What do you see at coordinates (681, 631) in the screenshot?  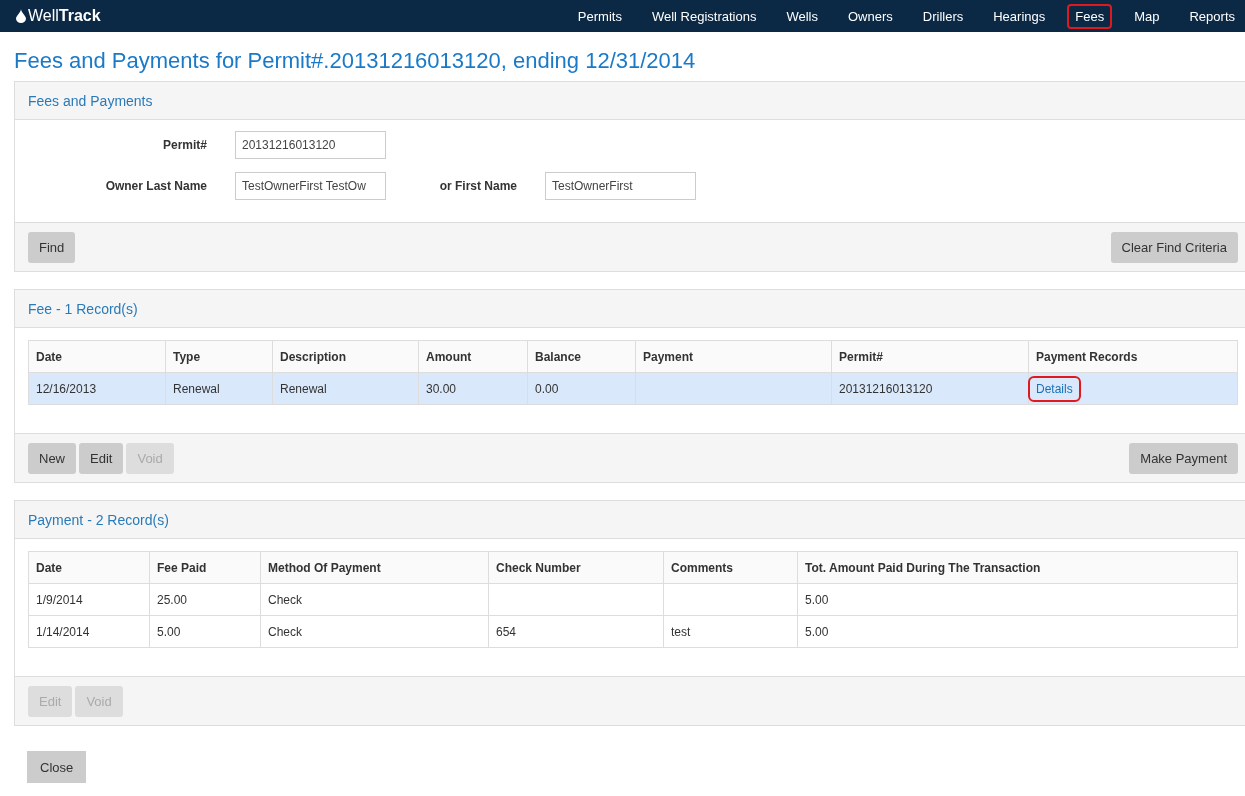 I see `table-cell: test` at bounding box center [681, 631].